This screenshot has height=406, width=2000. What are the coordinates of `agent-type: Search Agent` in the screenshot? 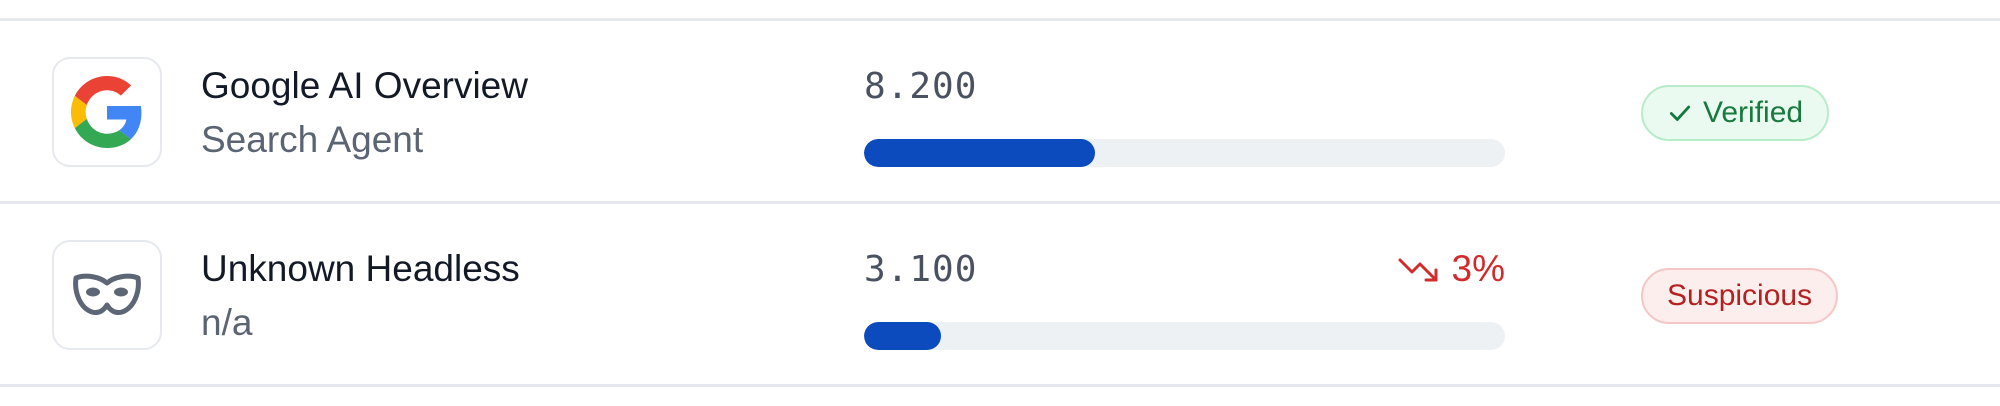 It's located at (312, 139).